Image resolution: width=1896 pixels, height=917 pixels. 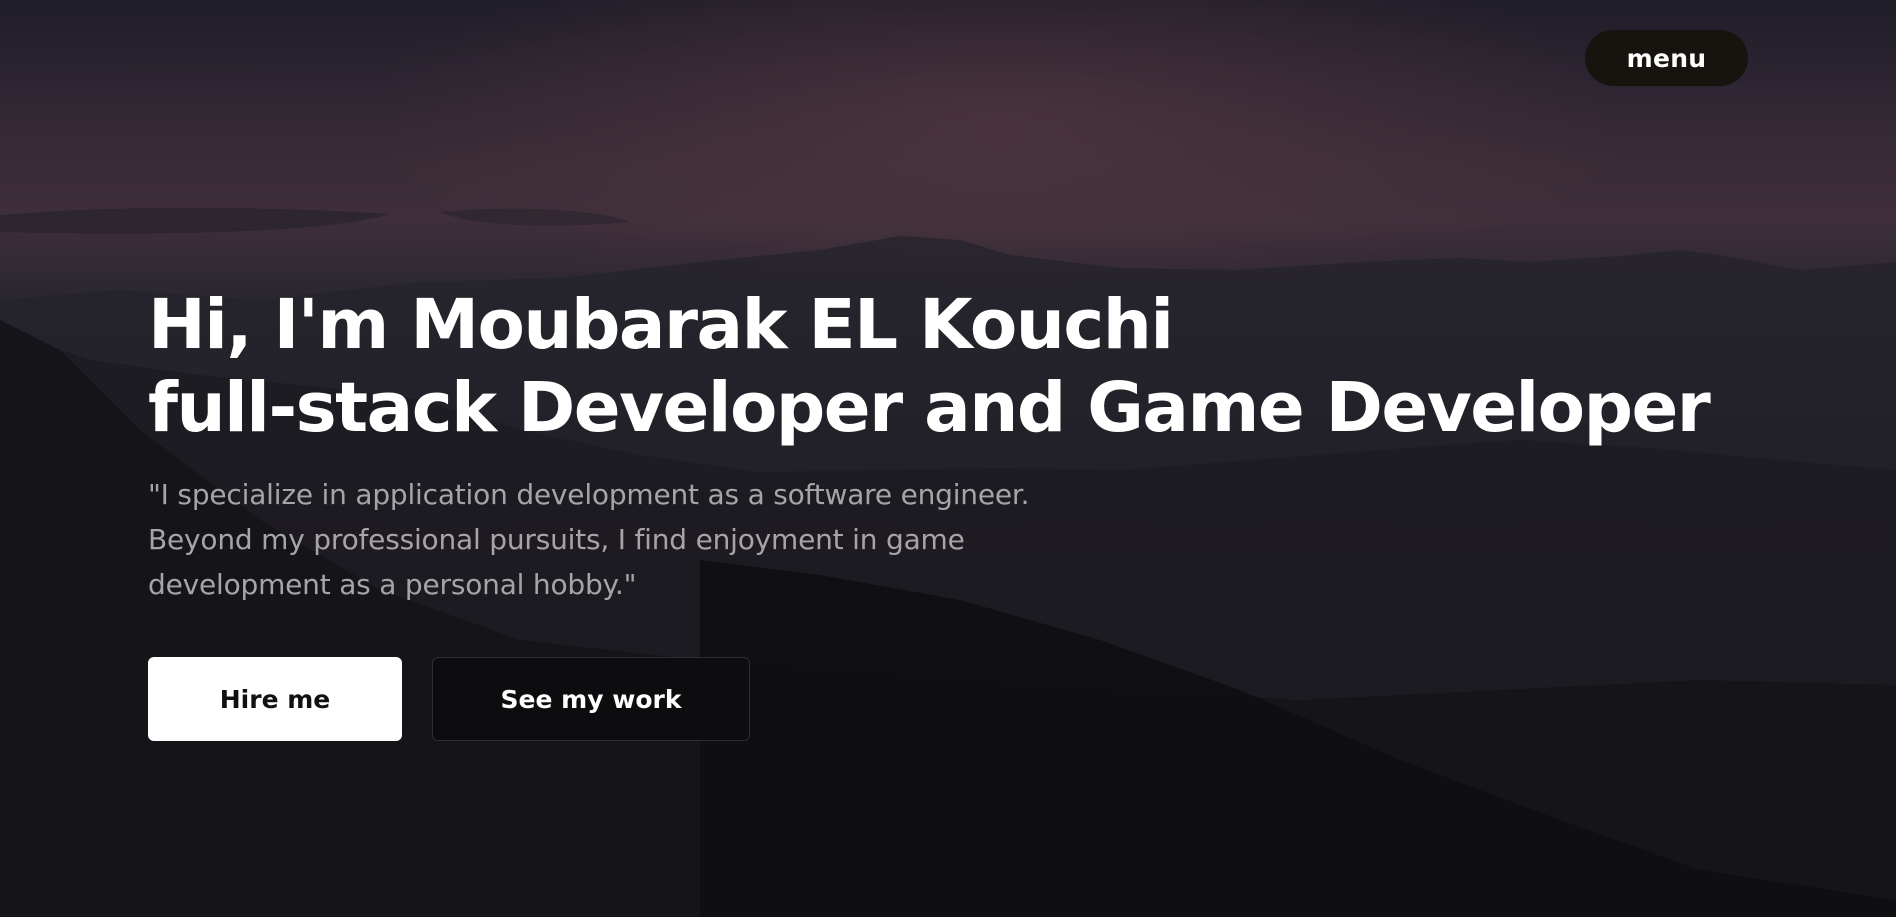 What do you see at coordinates (1666, 58) in the screenshot?
I see `menu-button: menu` at bounding box center [1666, 58].